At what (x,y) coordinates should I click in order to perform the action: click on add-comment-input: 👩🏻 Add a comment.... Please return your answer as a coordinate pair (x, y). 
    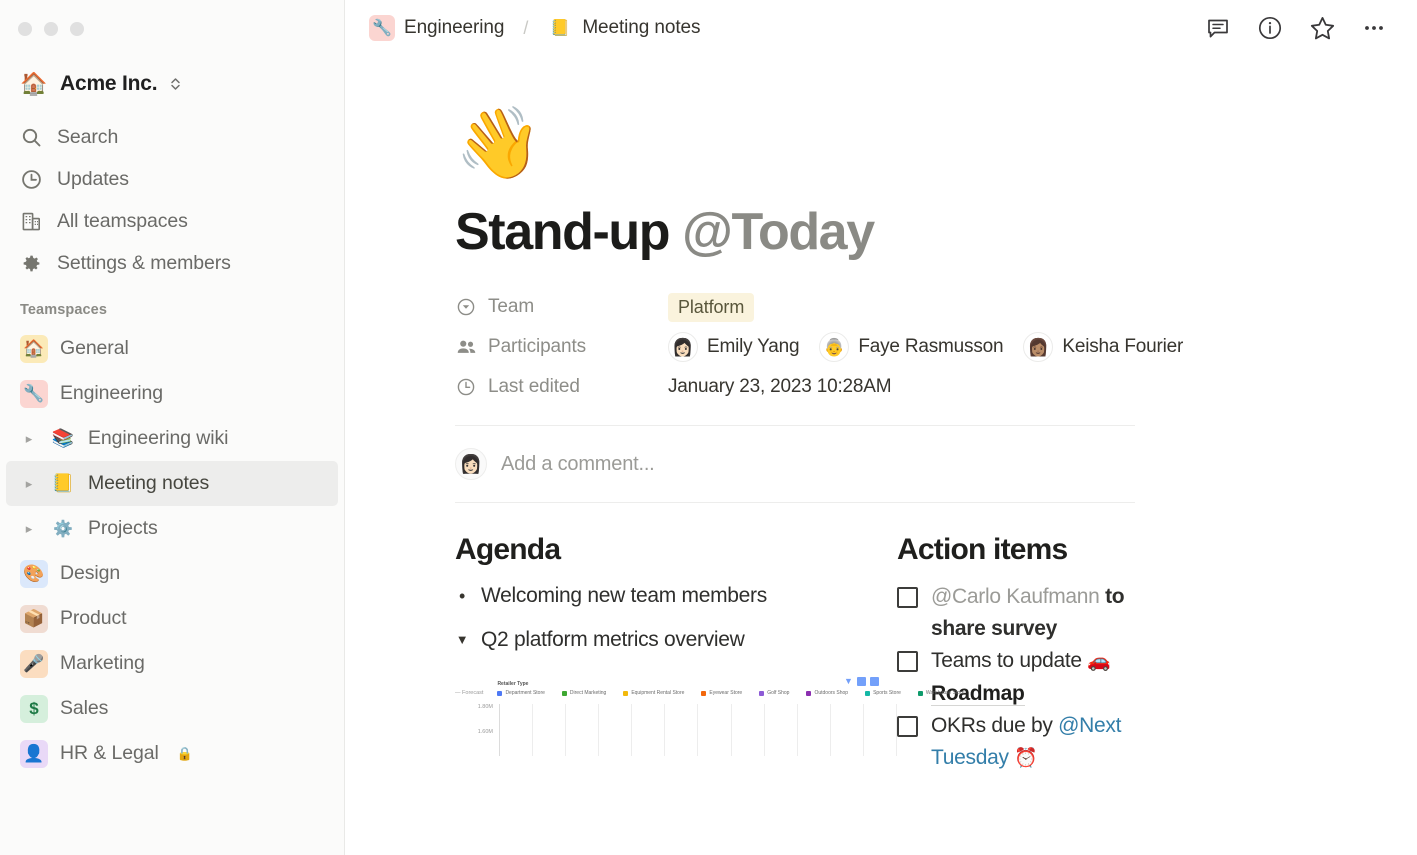
    Looking at the image, I should click on (795, 464).